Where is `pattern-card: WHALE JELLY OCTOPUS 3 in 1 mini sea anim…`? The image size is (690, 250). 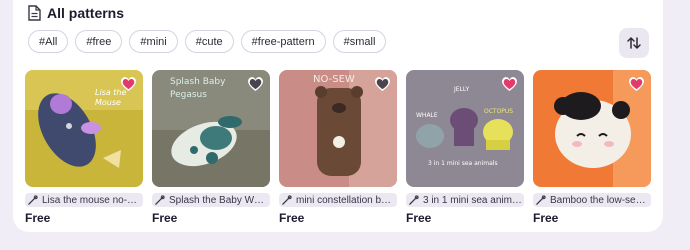 pattern-card: WHALE JELLY OCTOPUS 3 in 1 mini sea anim… is located at coordinates (465, 147).